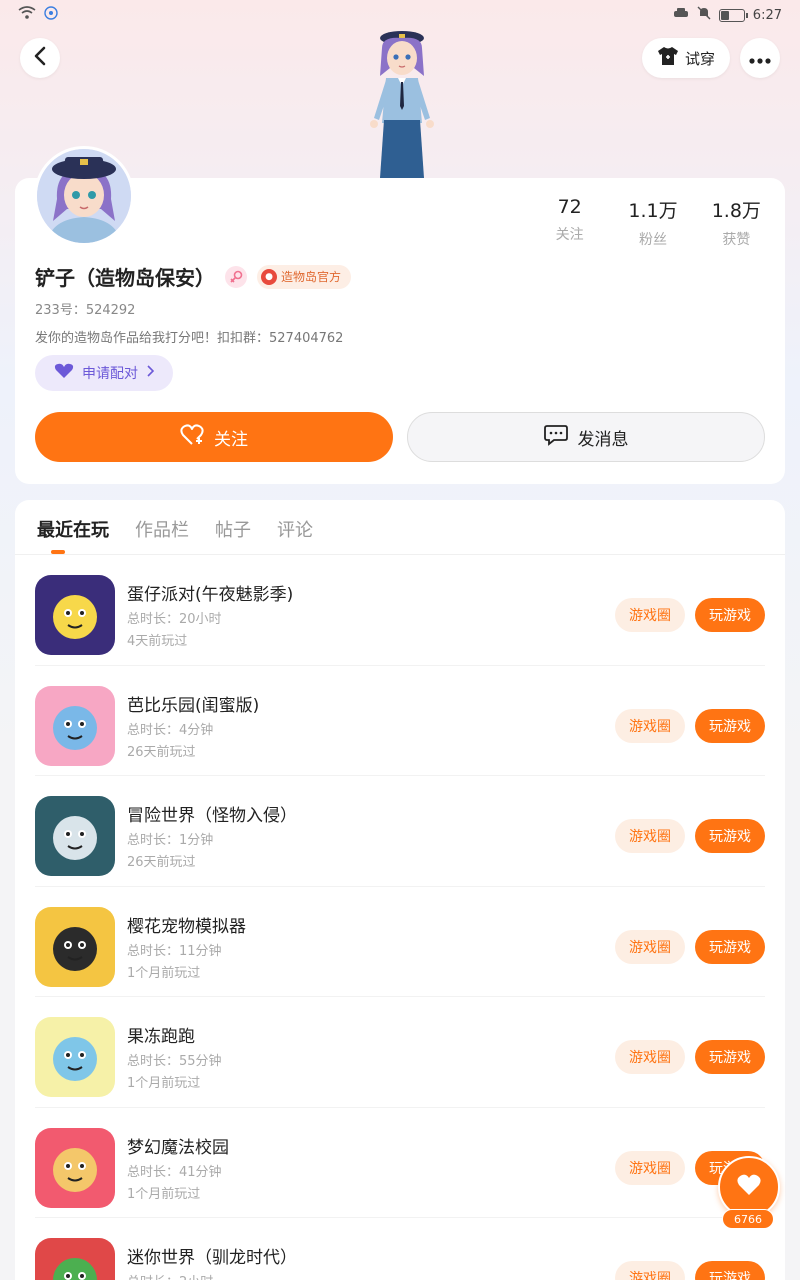 This screenshot has width=800, height=1280. Describe the element at coordinates (569, 222) in the screenshot. I see `stat-following: 72 关注` at that location.